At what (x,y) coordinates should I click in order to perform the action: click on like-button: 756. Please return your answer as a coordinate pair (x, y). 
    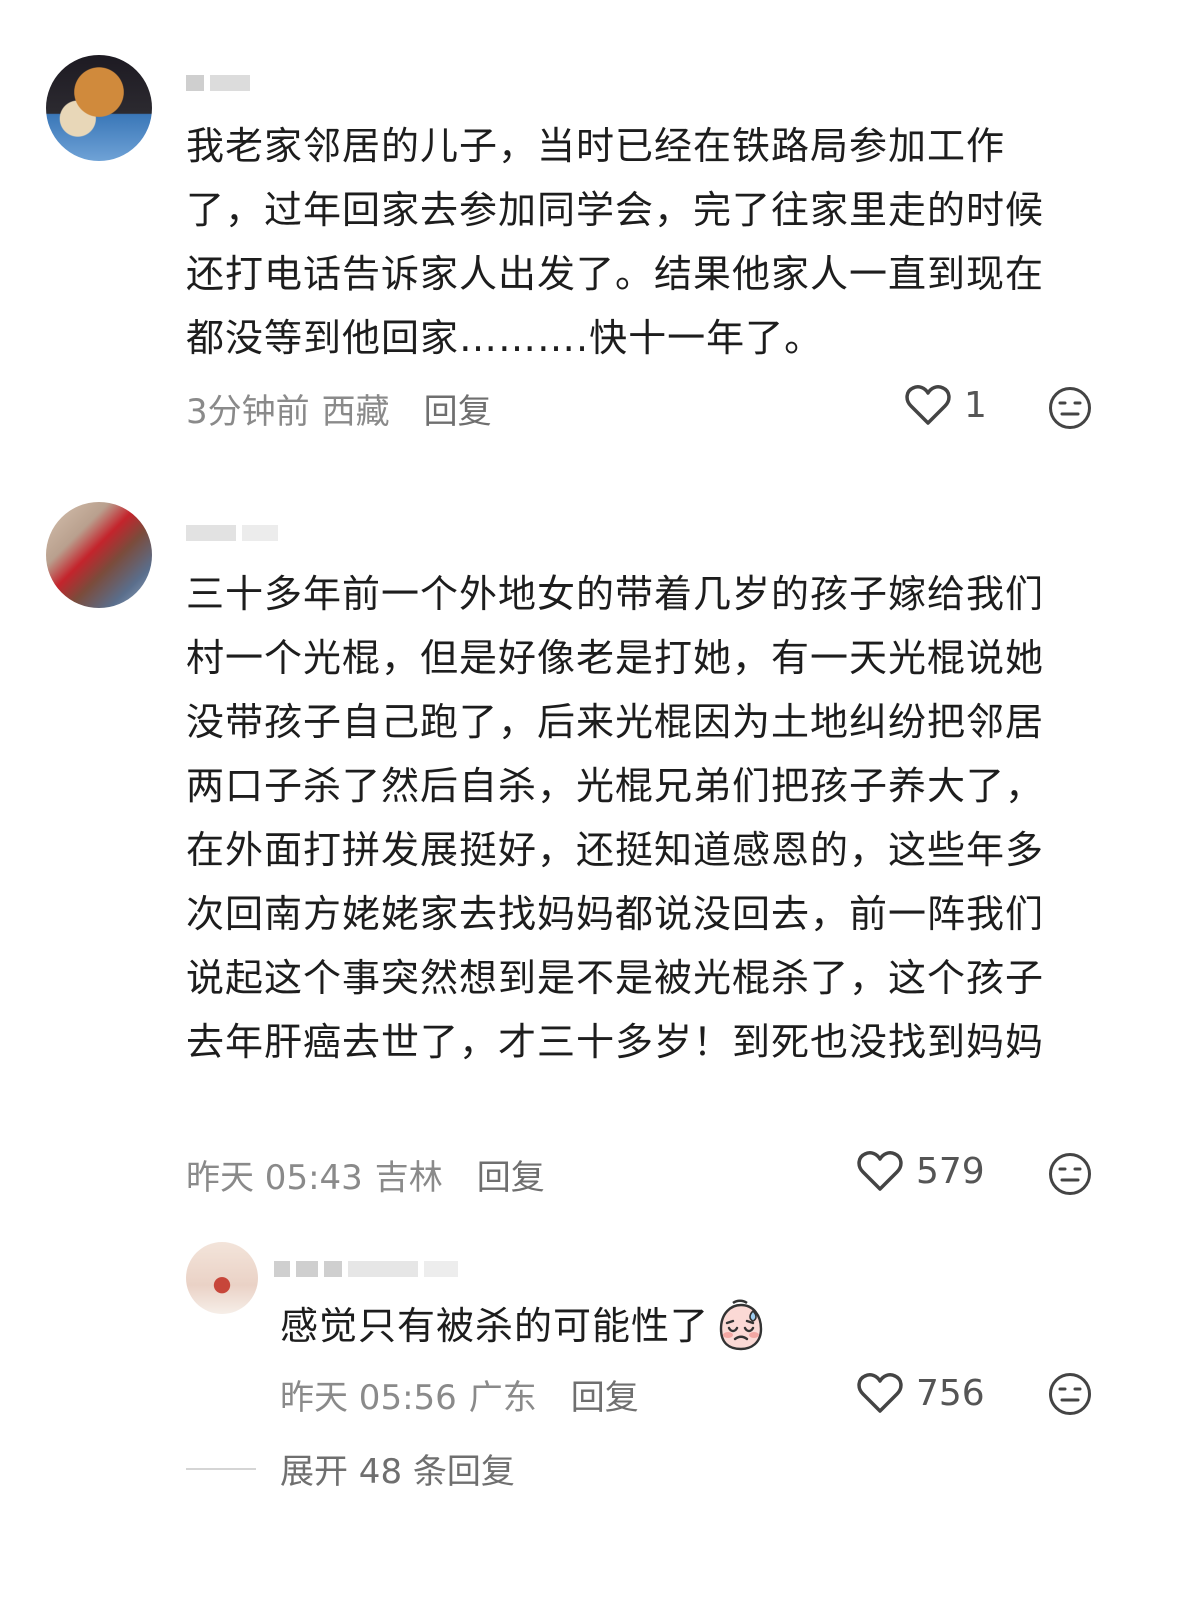
    Looking at the image, I should click on (920, 1393).